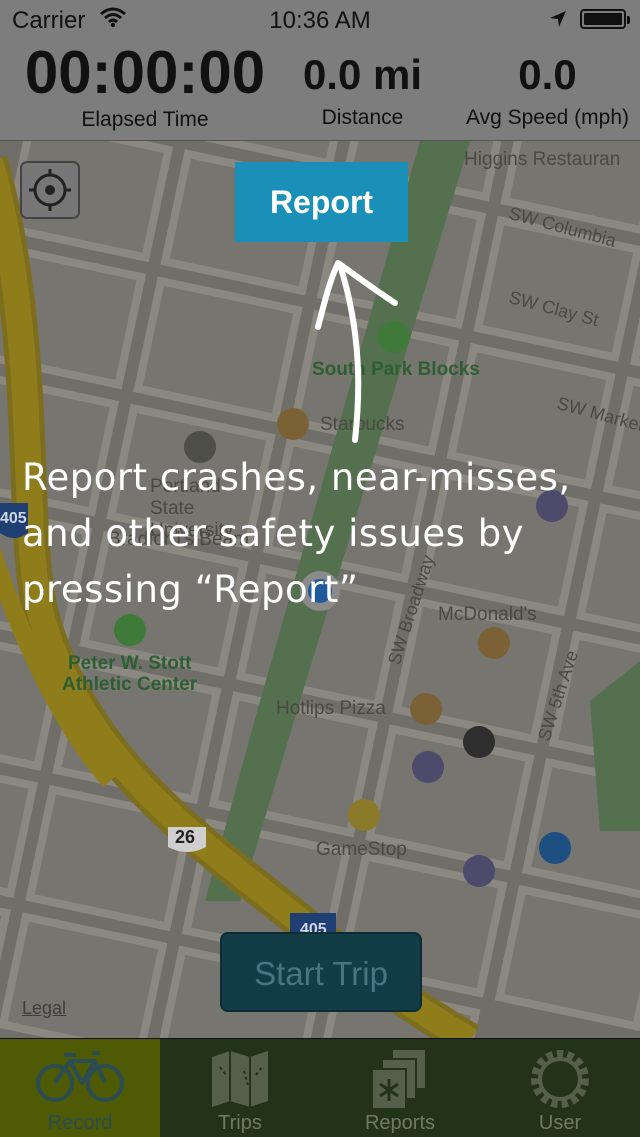 The height and width of the screenshot is (1137, 640). What do you see at coordinates (145, 119) in the screenshot?
I see `elapsed-time-label: Elapsed Time` at bounding box center [145, 119].